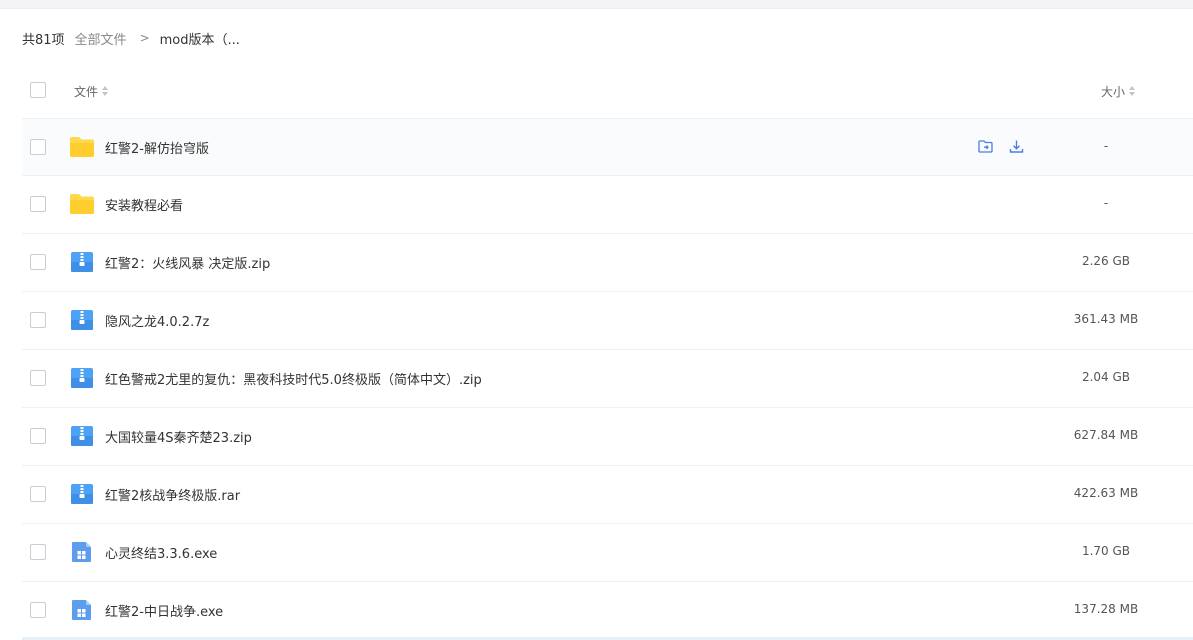  Describe the element at coordinates (1001, 146) in the screenshot. I see `row-actions` at that location.